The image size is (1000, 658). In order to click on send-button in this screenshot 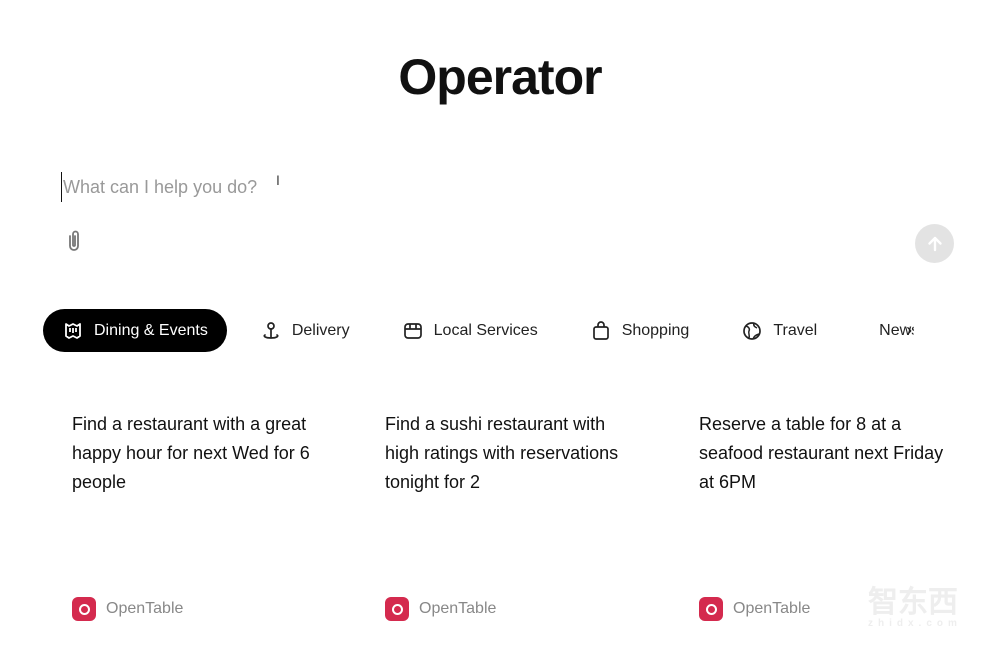, I will do `click(934, 243)`.